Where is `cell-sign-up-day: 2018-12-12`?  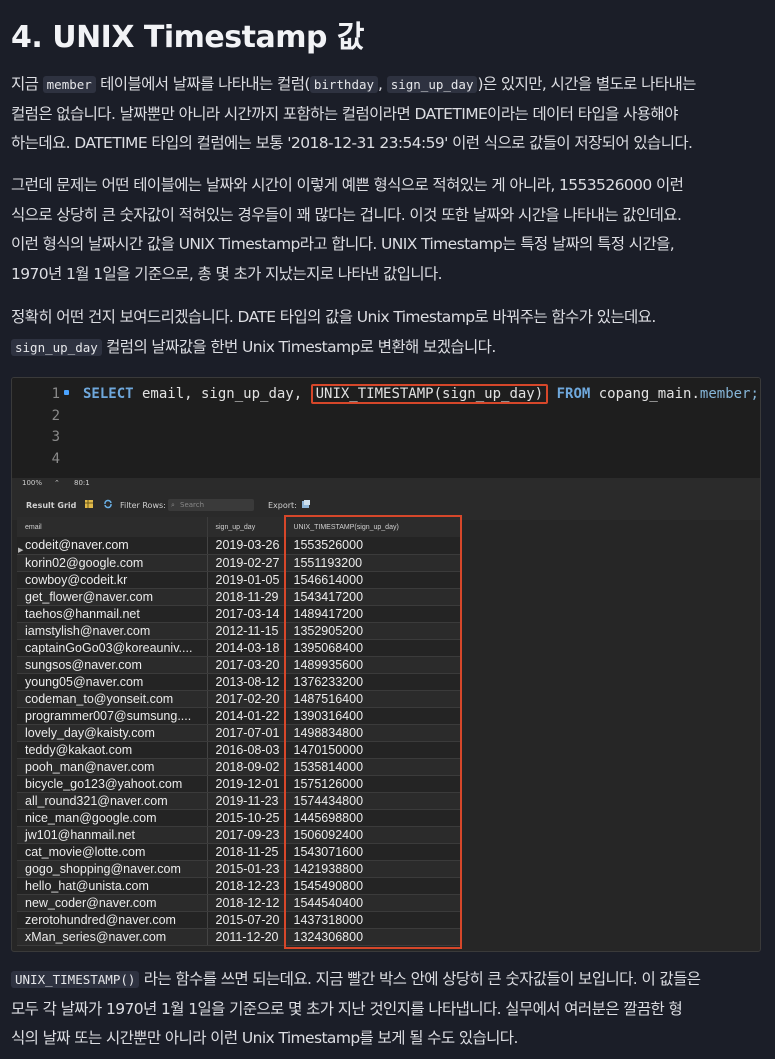 cell-sign-up-day: 2018-12-12 is located at coordinates (246, 903).